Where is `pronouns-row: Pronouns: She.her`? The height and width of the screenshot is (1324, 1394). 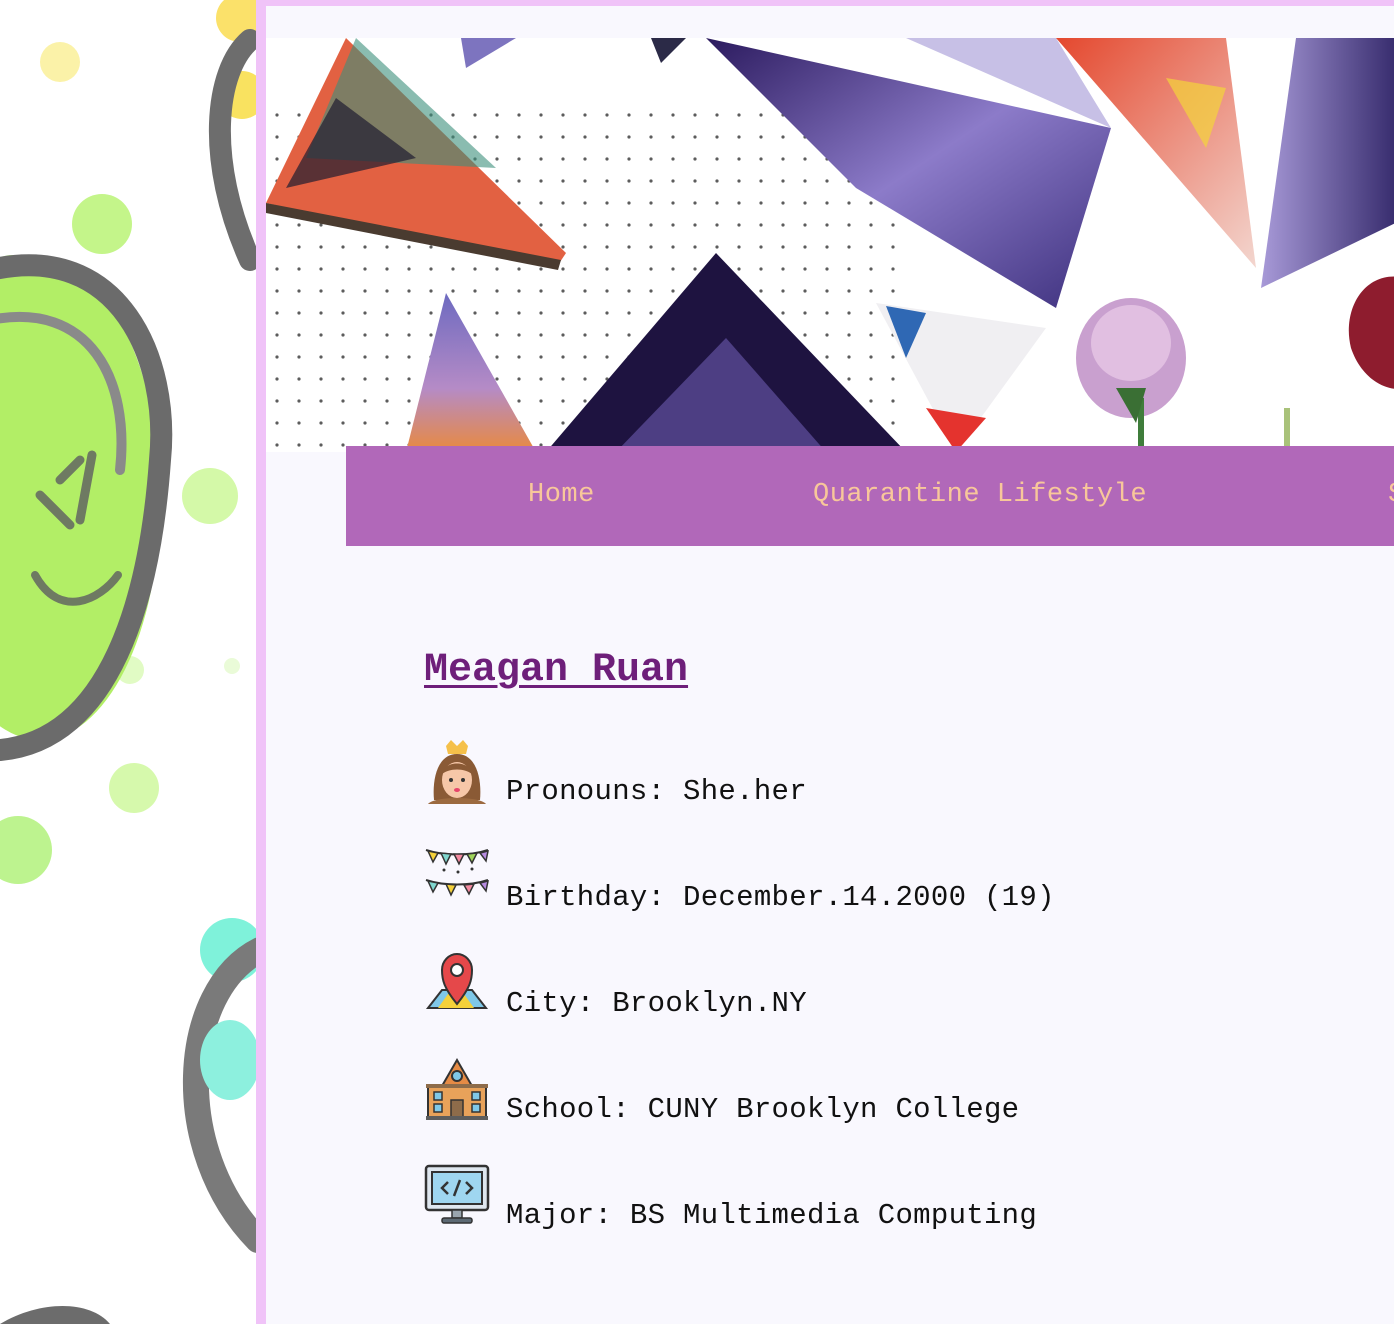
pronouns-row: Pronouns: She.her is located at coordinates (874, 773).